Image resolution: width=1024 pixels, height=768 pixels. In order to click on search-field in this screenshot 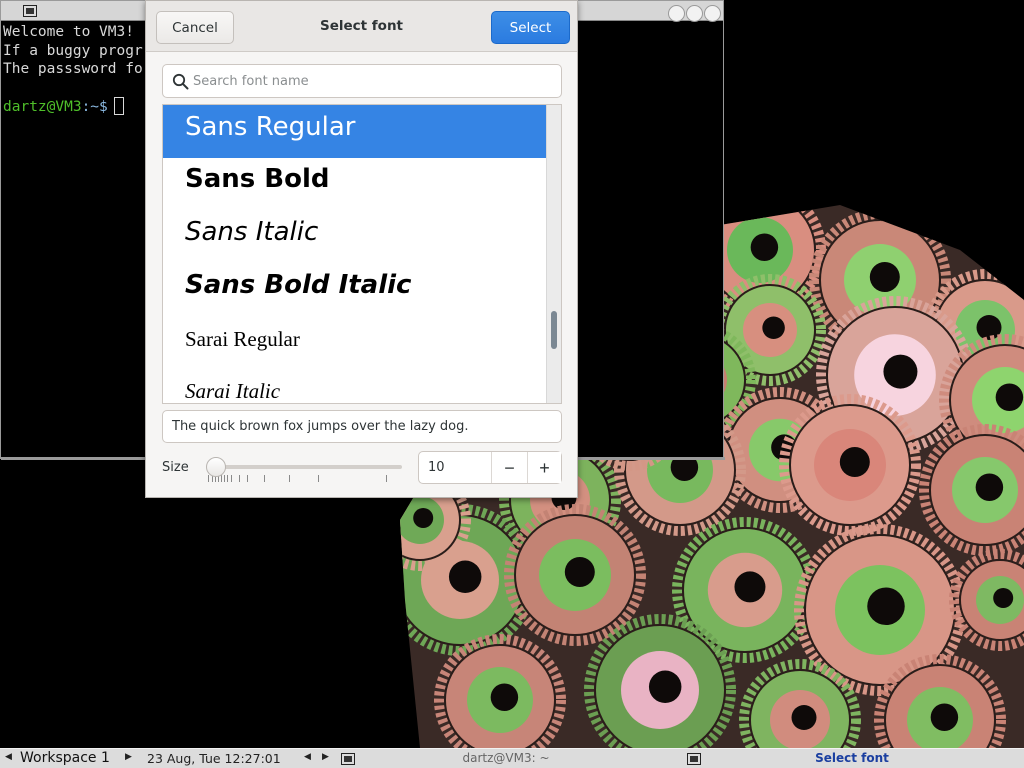, I will do `click(362, 81)`.